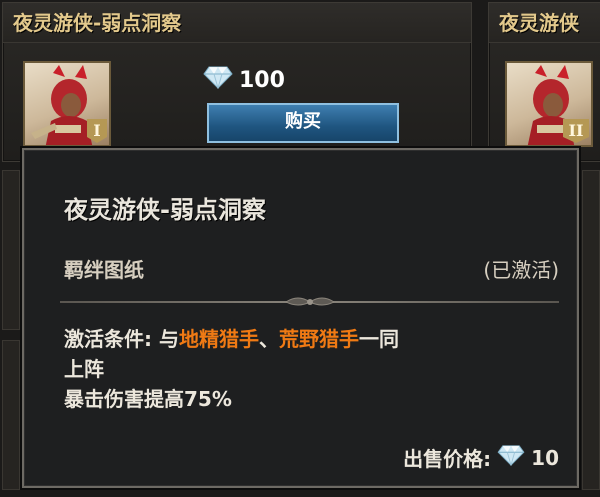 Image resolution: width=600 pixels, height=497 pixels. What do you see at coordinates (378, 339) in the screenshot?
I see `condition-suffix: 一同` at bounding box center [378, 339].